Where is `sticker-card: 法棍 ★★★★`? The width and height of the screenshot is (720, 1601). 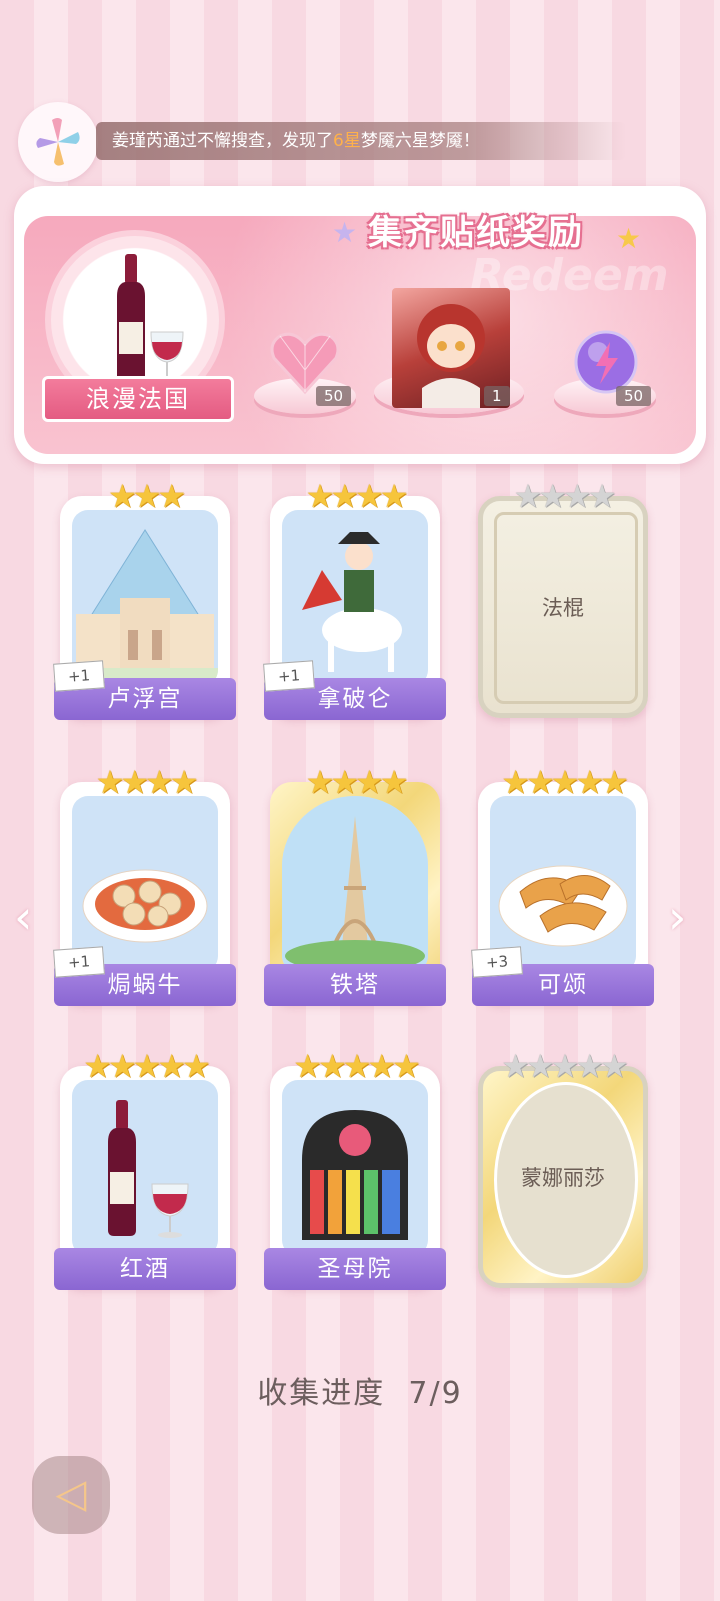
sticker-card: 法棍 ★★★★ is located at coordinates (563, 598).